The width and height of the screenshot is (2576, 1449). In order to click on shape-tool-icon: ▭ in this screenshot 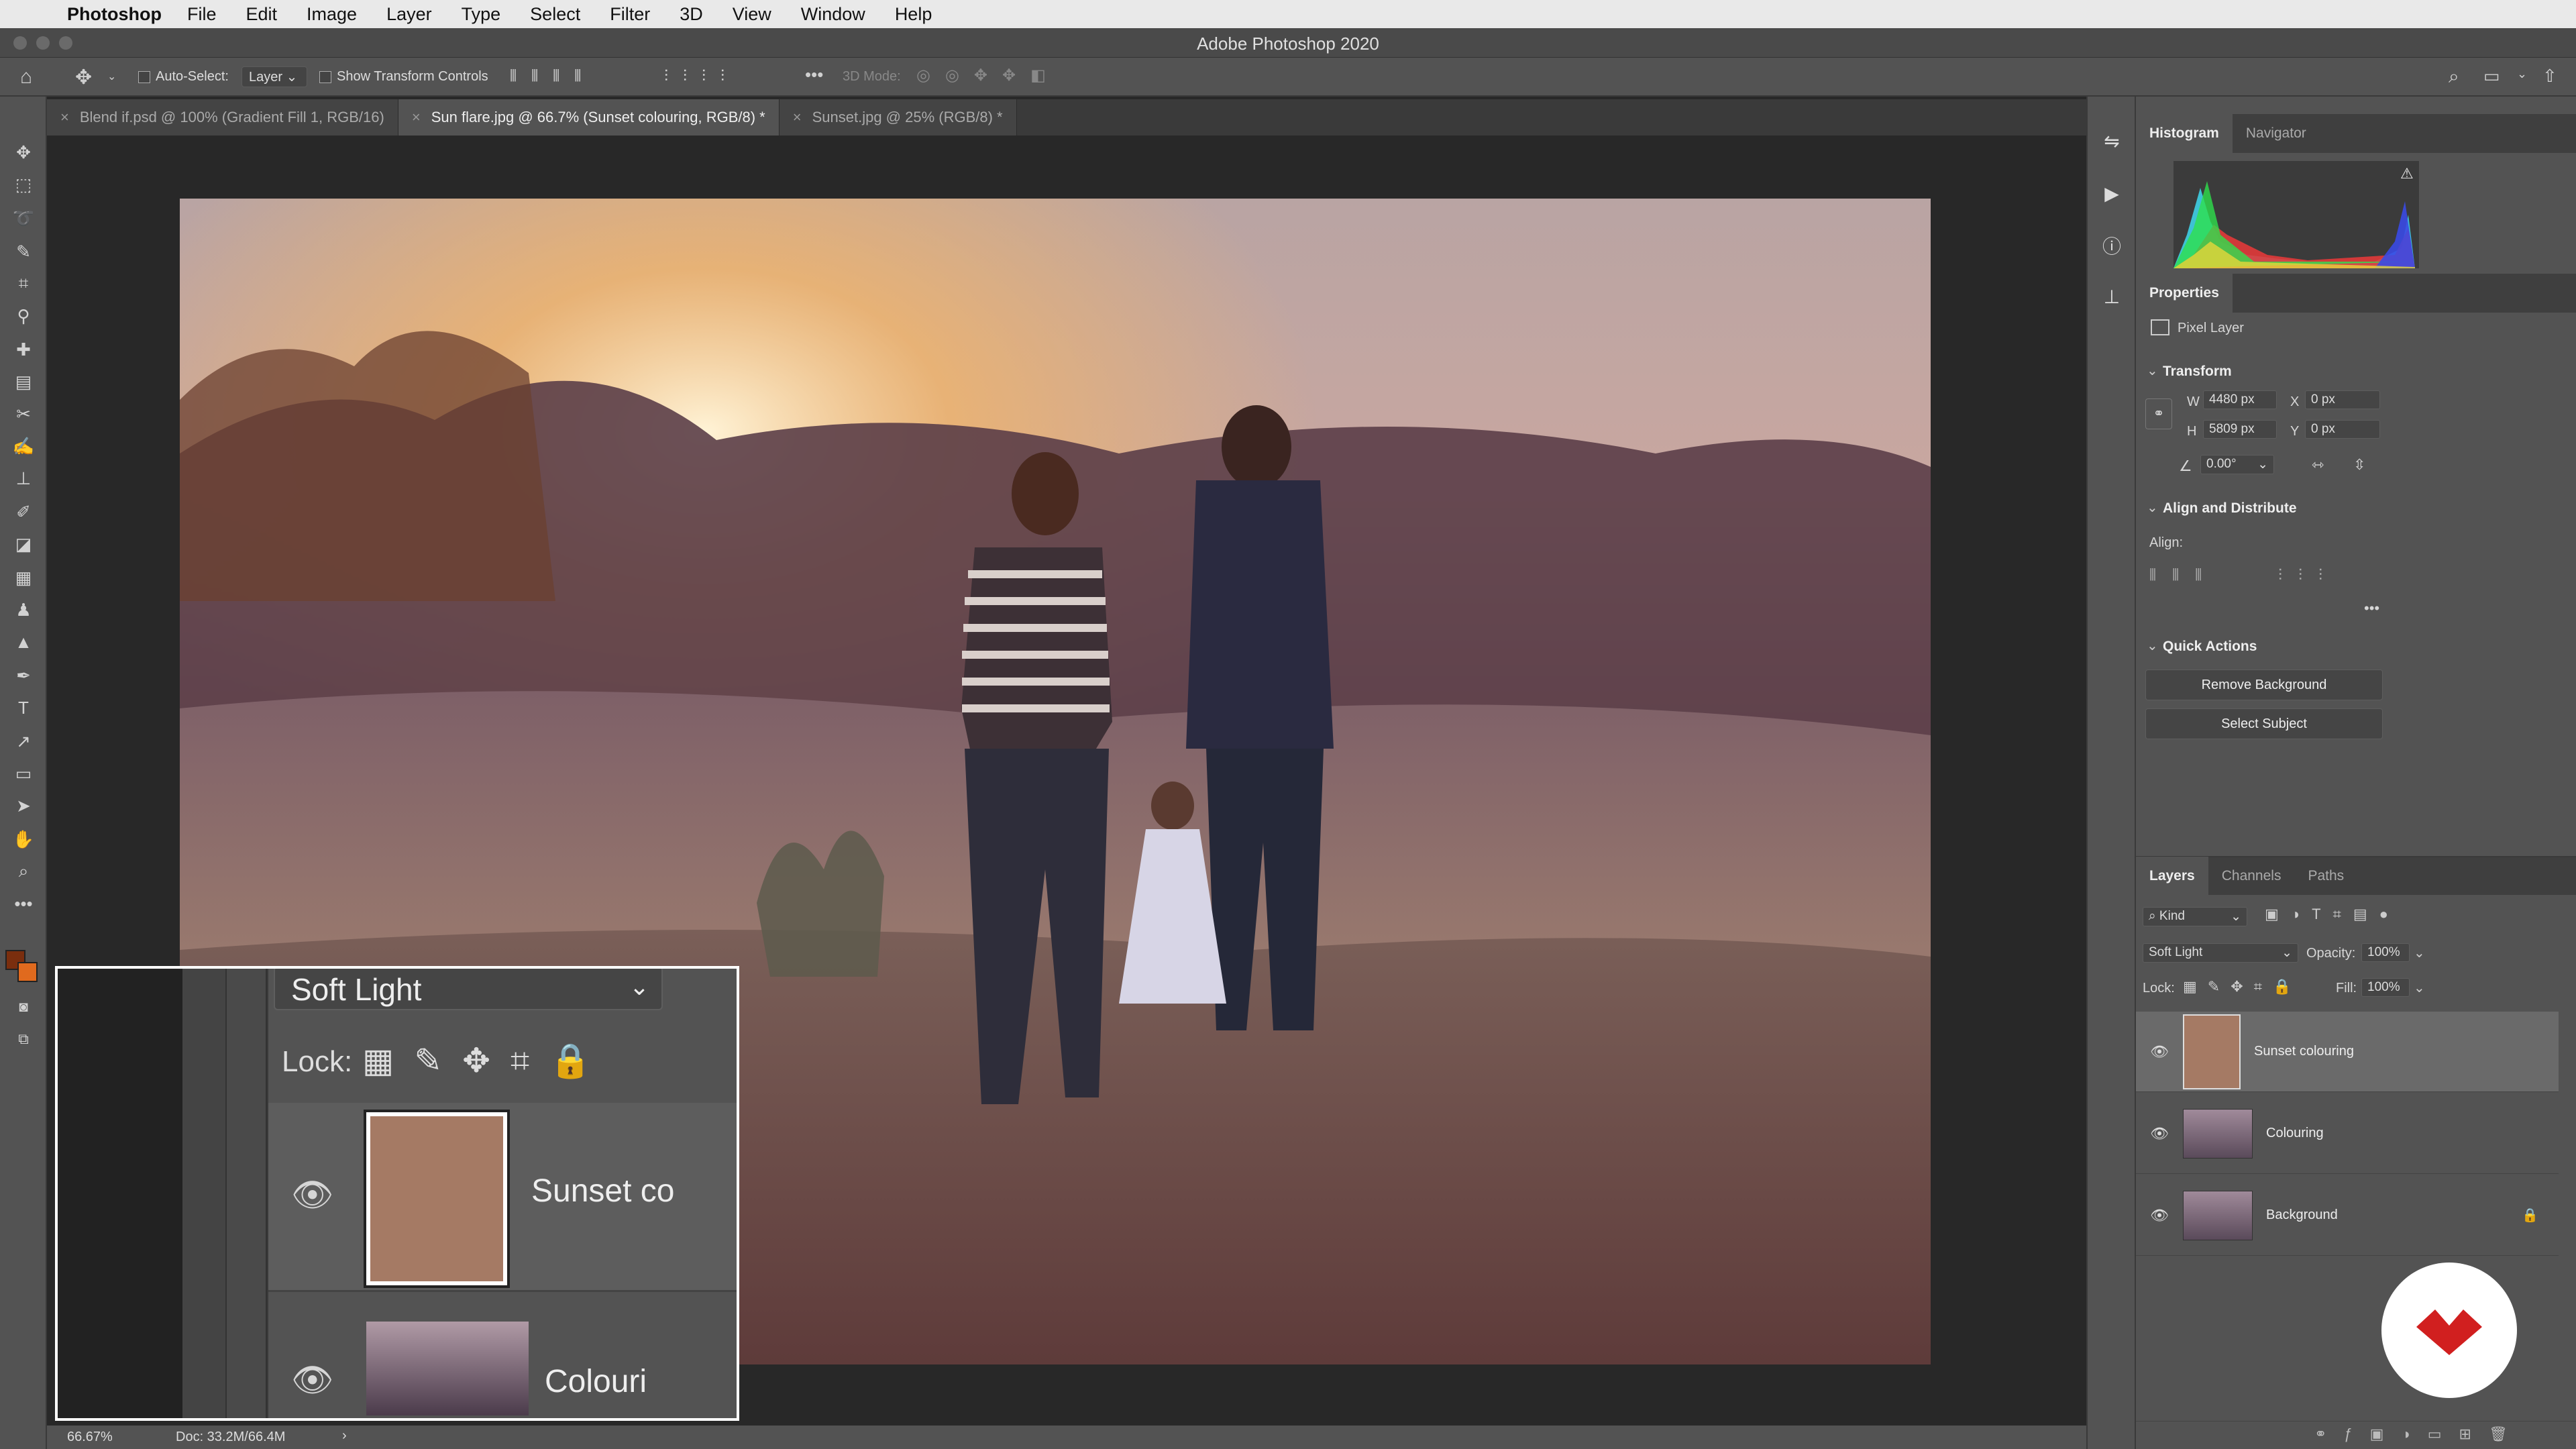, I will do `click(23, 773)`.